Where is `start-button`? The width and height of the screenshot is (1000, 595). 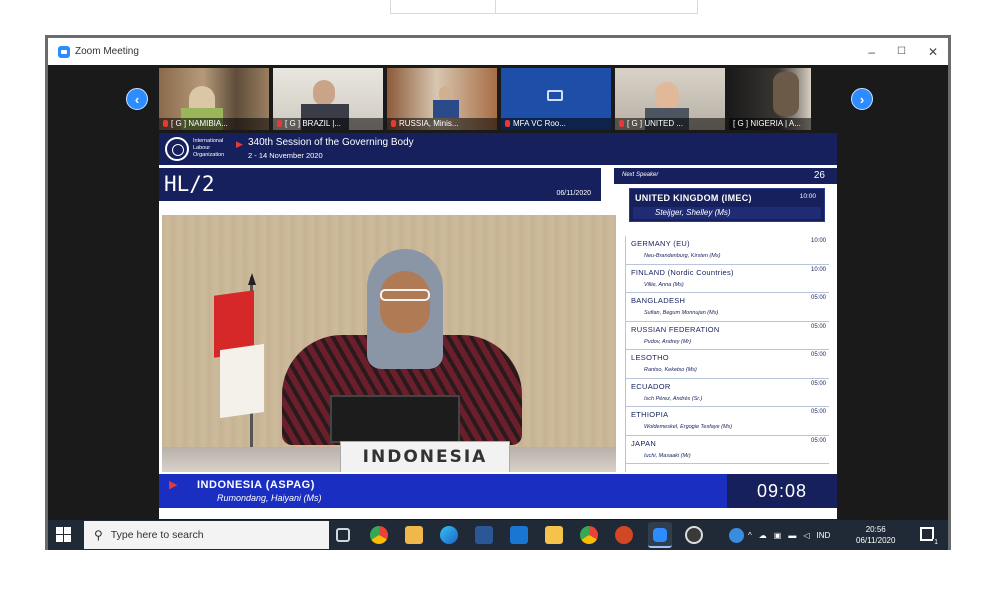 start-button is located at coordinates (64, 535).